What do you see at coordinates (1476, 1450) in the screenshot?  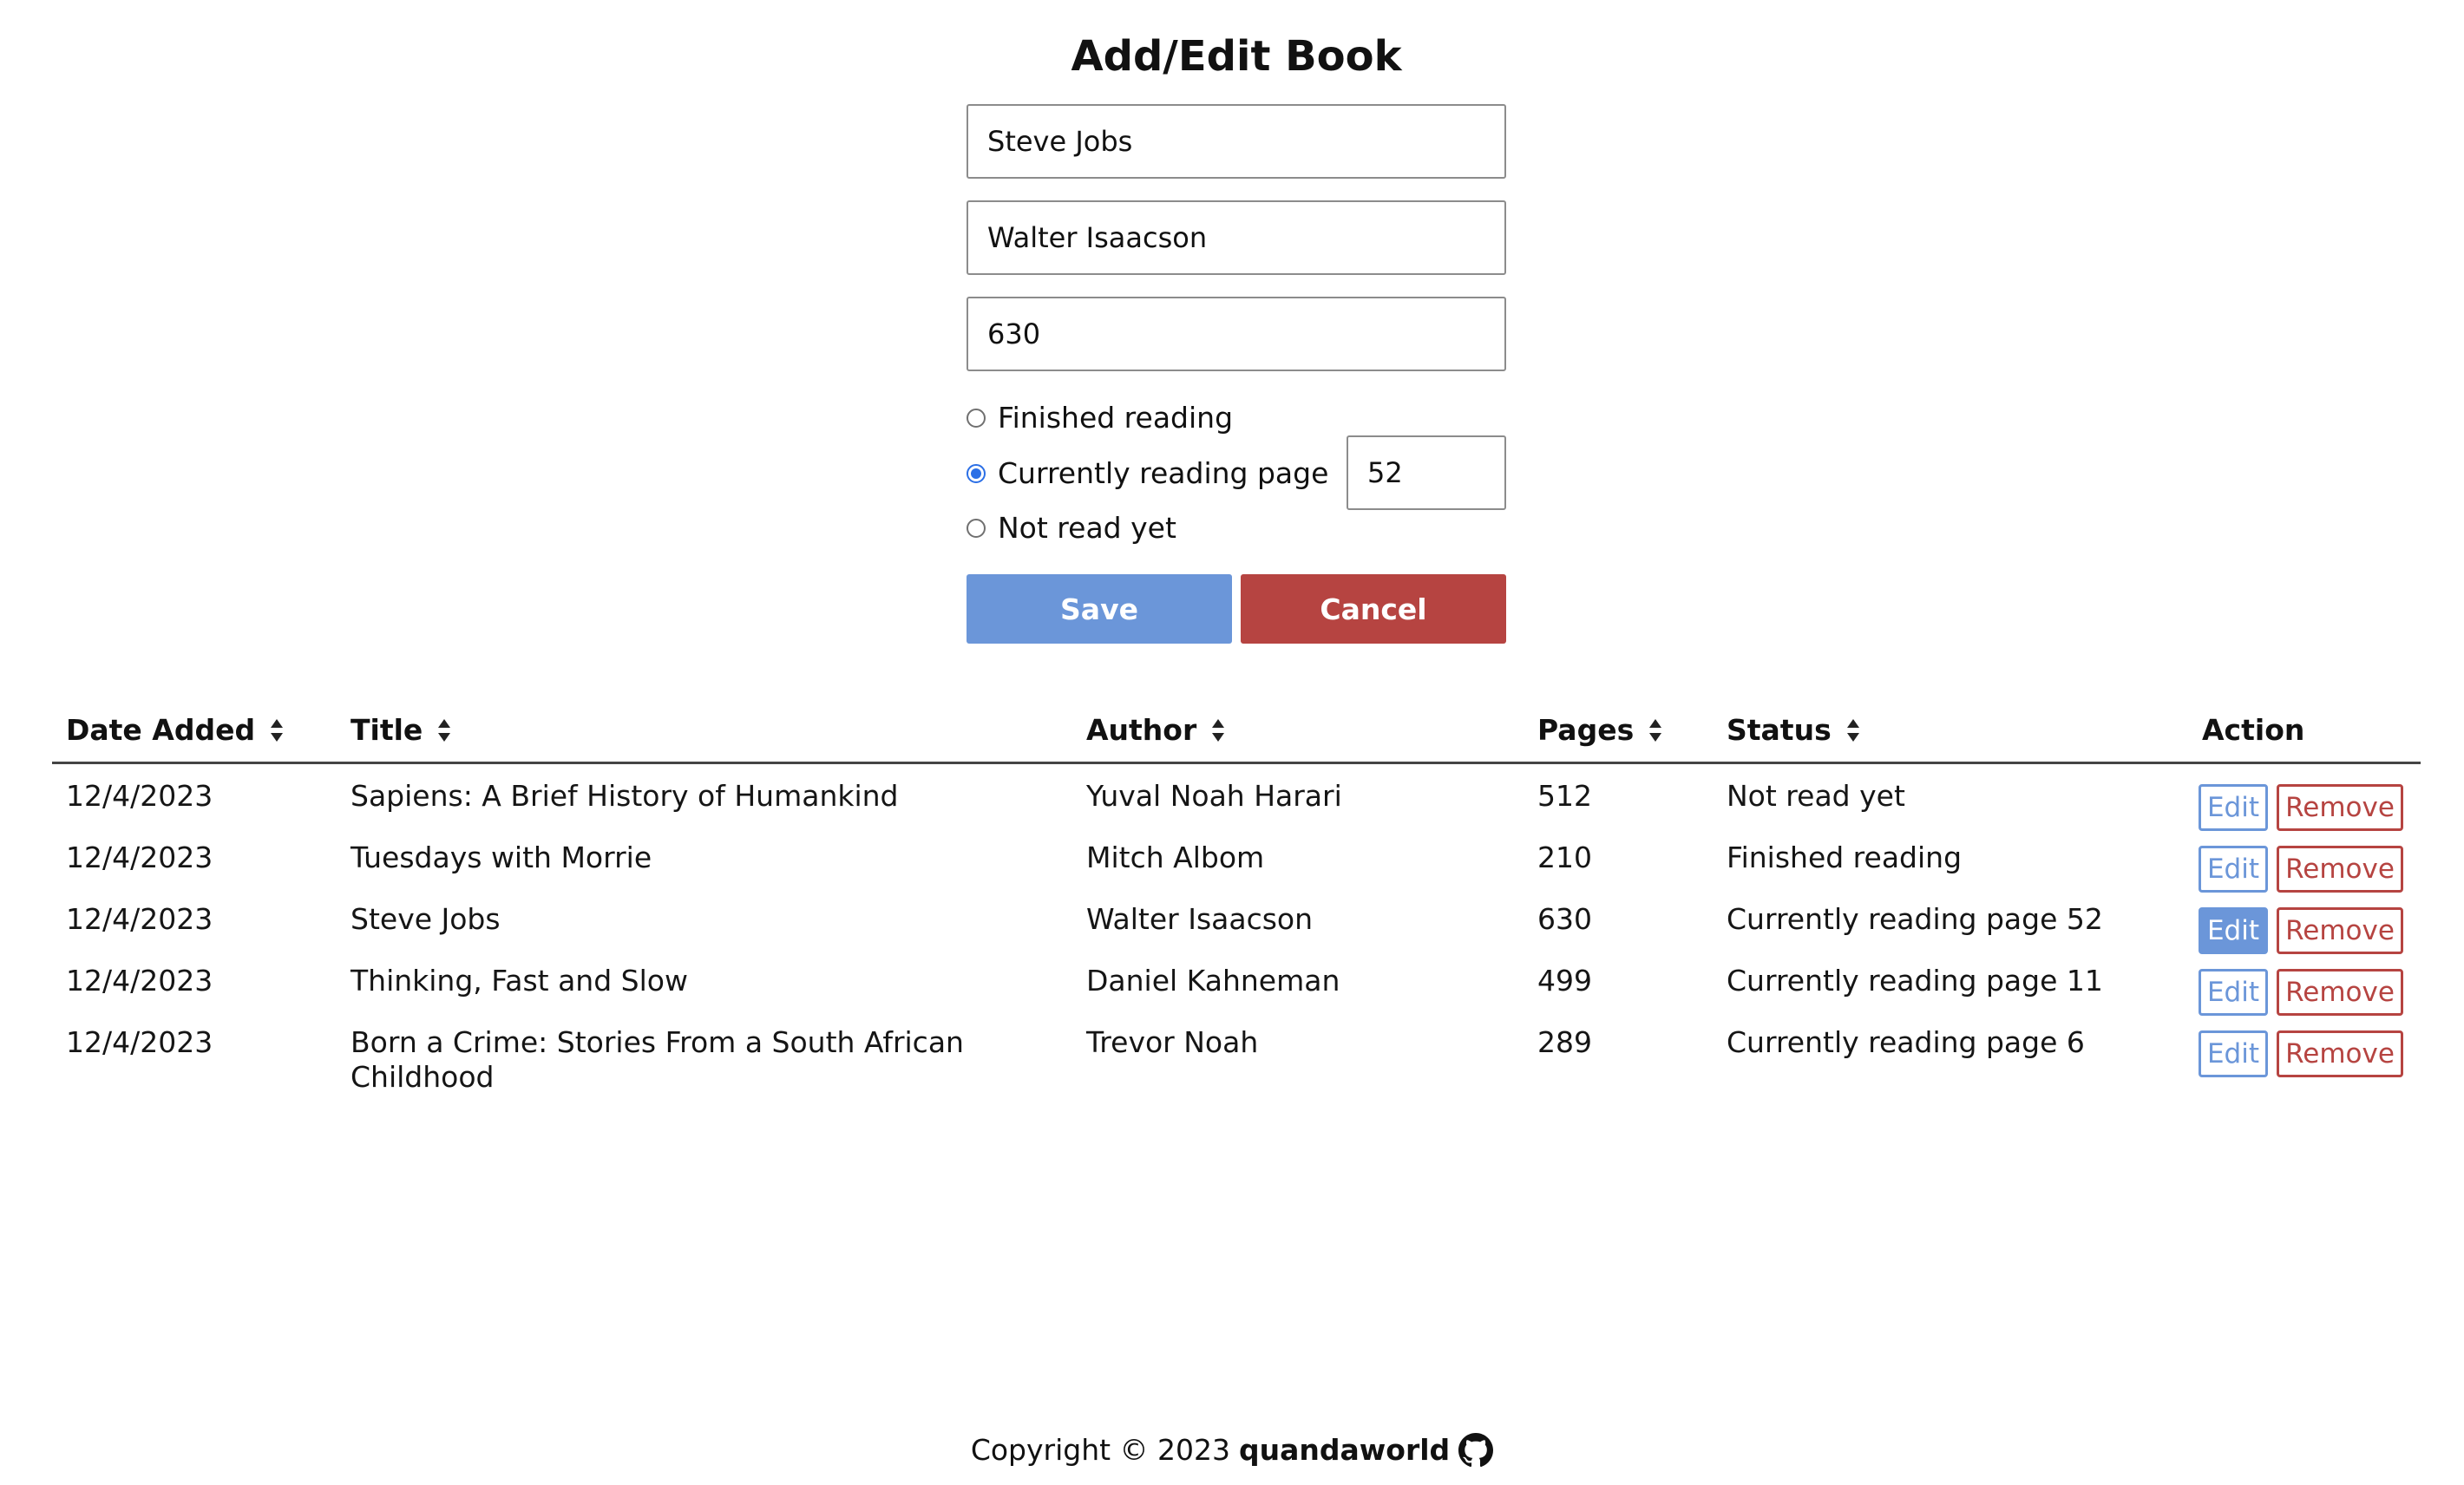 I see `github-icon` at bounding box center [1476, 1450].